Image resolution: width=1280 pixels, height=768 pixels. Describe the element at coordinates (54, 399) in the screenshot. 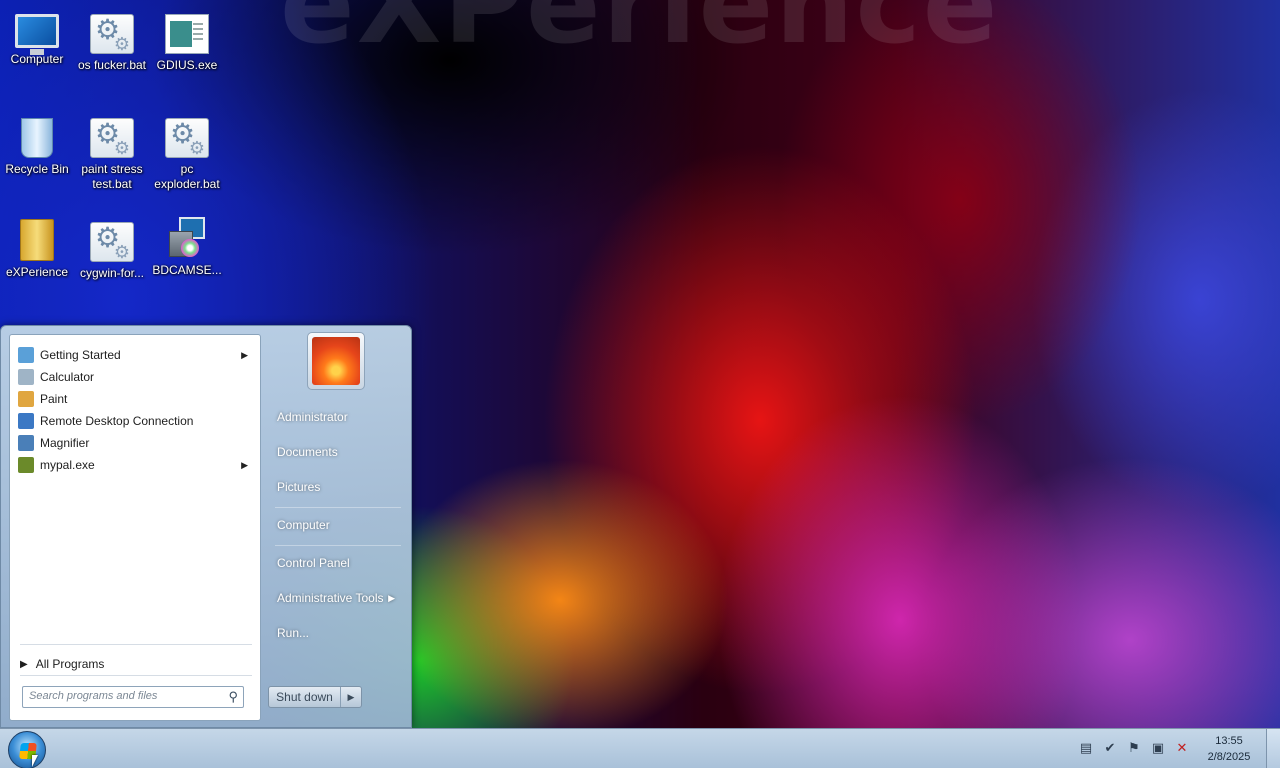

I see `program-label: Paint` at that location.